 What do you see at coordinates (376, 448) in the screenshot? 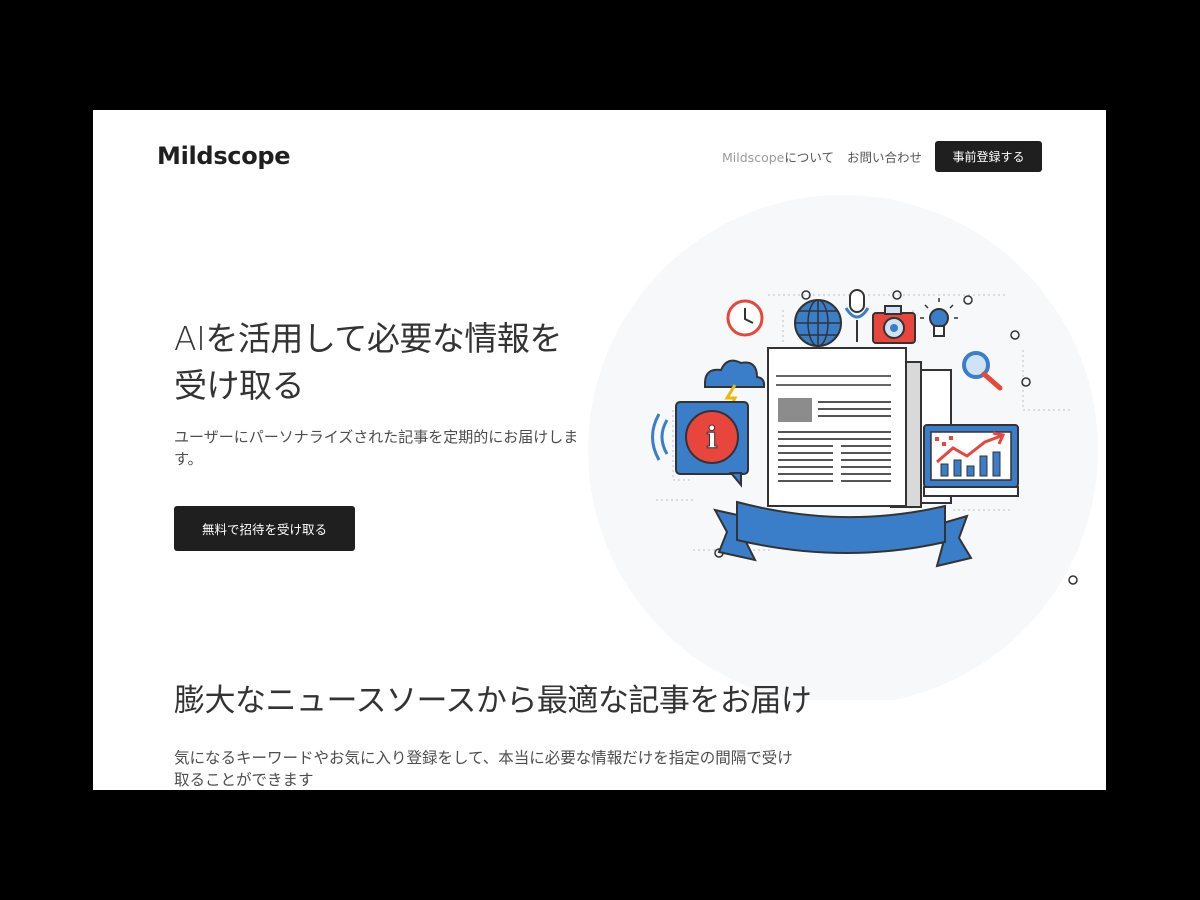
I see `hero-subtitle: ユーザーにパーソナライズされた記事を定期的にお届けします。` at bounding box center [376, 448].